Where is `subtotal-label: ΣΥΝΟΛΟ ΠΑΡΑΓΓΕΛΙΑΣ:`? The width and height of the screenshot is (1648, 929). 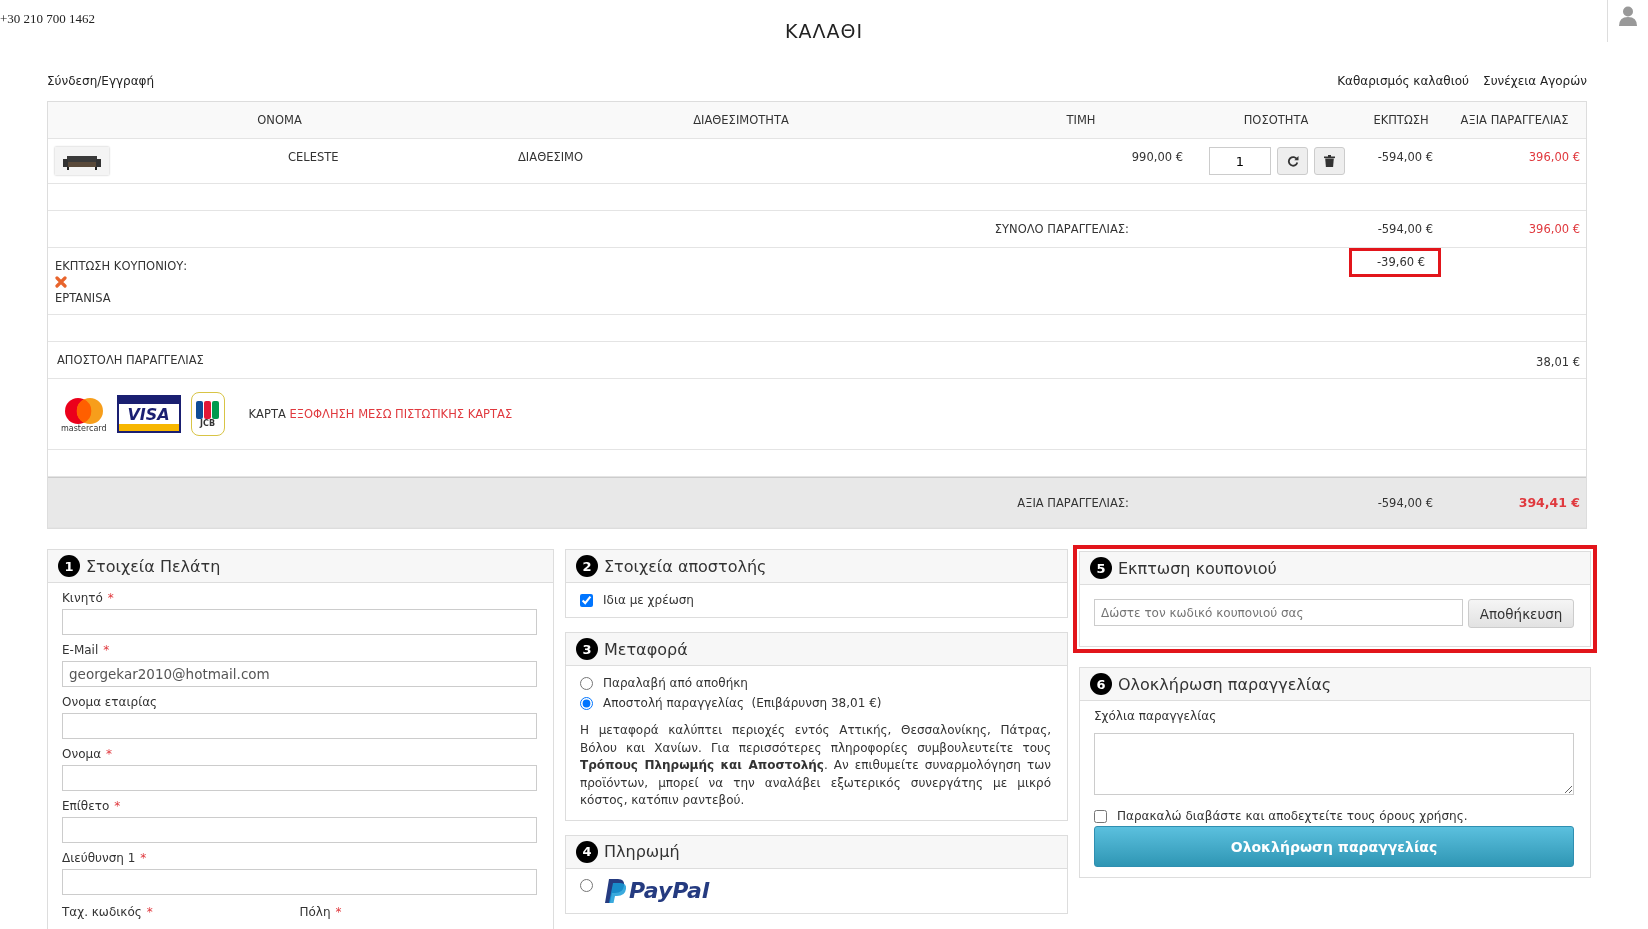 subtotal-label: ΣΥΝΟΛΟ ΠΑΡΑΓΓΕΛΙΑΣ: is located at coordinates (1061, 229).